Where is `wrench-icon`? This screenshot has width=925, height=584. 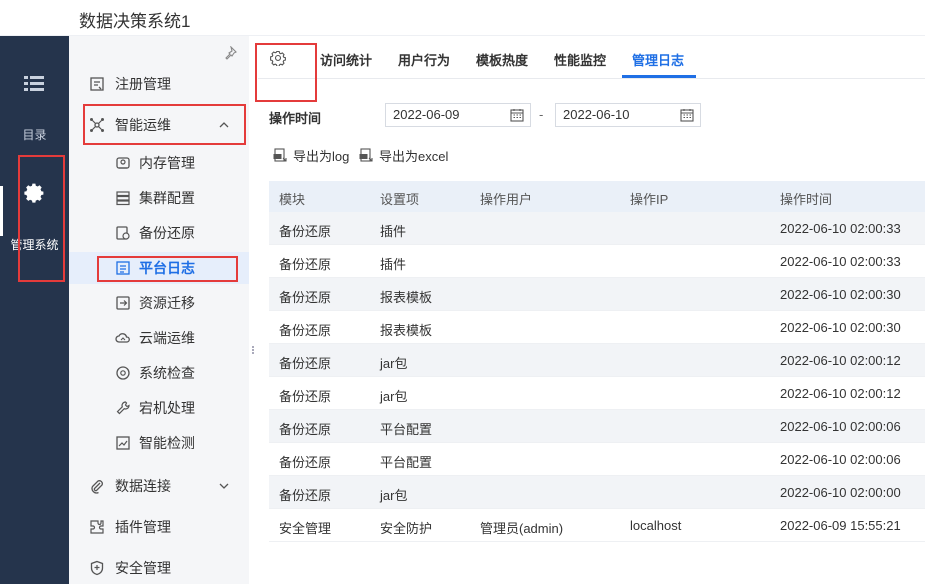
wrench-icon is located at coordinates (123, 408).